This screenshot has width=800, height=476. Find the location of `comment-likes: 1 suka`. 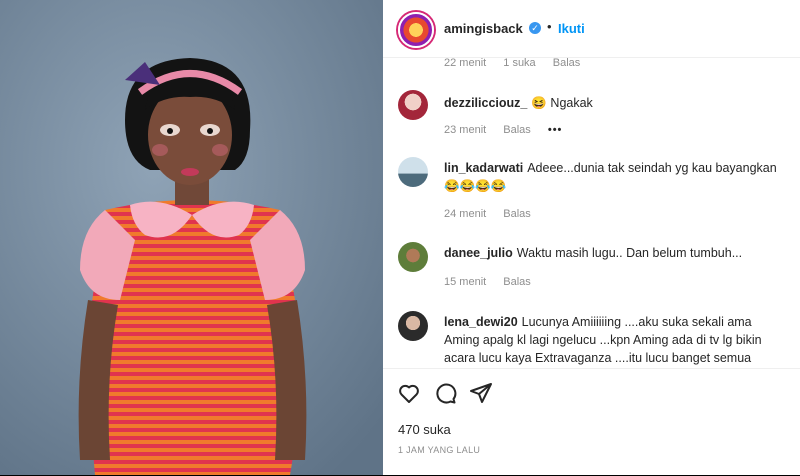

comment-likes: 1 suka is located at coordinates (519, 63).